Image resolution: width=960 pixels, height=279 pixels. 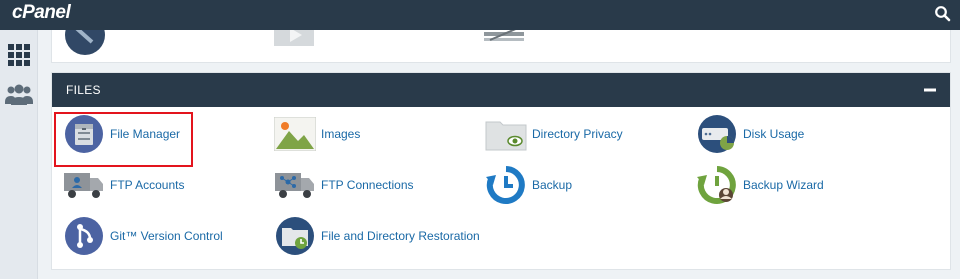 I want to click on images-link: Images, so click(x=317, y=134).